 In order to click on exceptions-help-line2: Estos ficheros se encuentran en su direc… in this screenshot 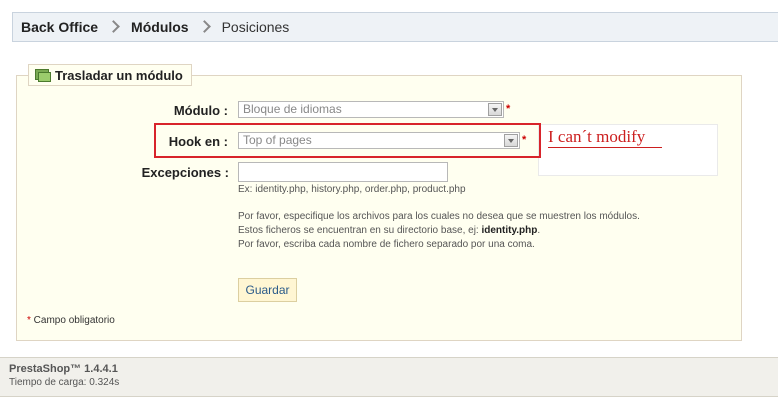, I will do `click(389, 230)`.